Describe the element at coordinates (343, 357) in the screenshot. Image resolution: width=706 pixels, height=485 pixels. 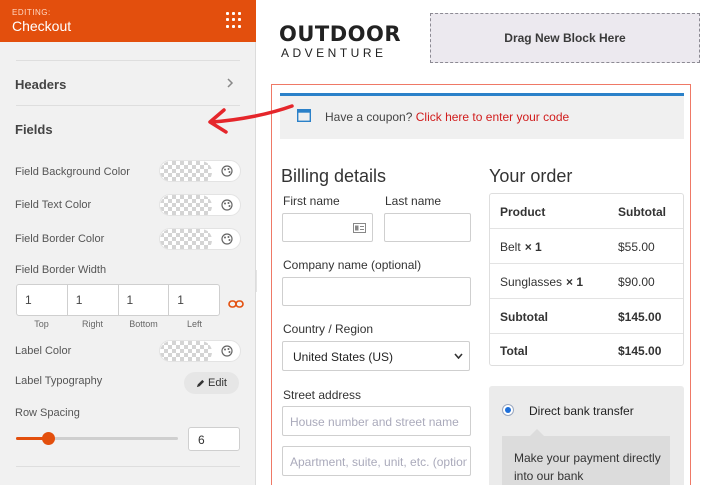
I see `country-value: United States (US)` at that location.